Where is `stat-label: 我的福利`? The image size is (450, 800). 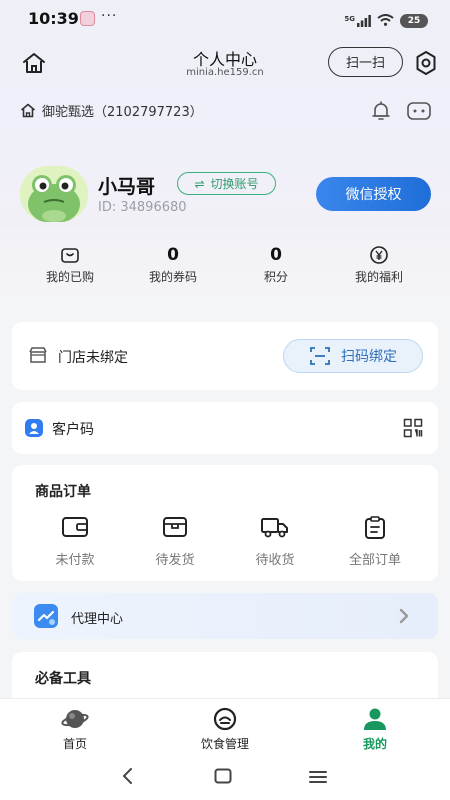
stat-label: 我的福利 is located at coordinates (378, 277).